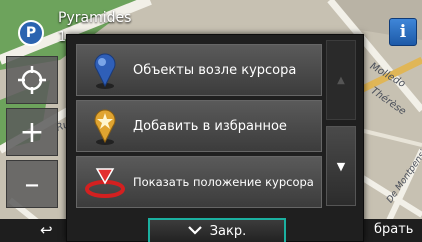  I want to click on locate-button, so click(32, 80).